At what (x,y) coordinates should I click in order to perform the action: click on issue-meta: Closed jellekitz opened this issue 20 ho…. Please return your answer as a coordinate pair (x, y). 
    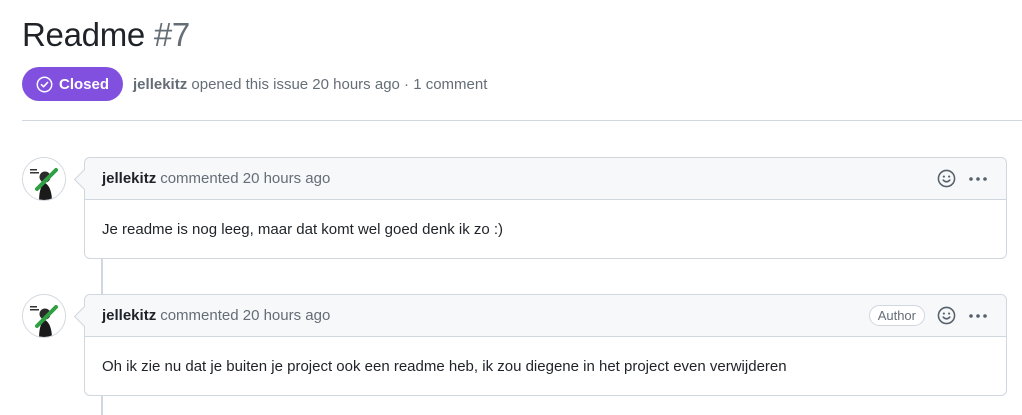
    Looking at the image, I should click on (254, 84).